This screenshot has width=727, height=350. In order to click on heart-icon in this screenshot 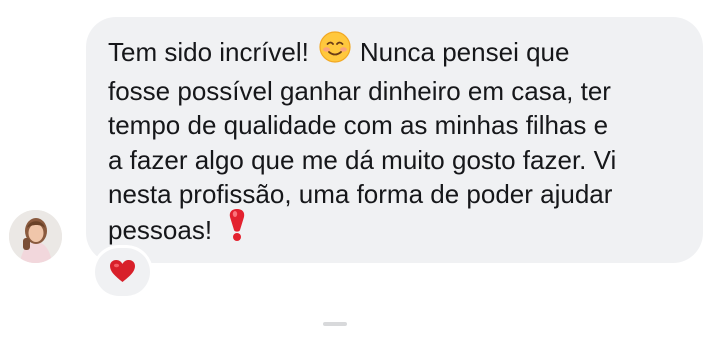, I will do `click(122, 271)`.